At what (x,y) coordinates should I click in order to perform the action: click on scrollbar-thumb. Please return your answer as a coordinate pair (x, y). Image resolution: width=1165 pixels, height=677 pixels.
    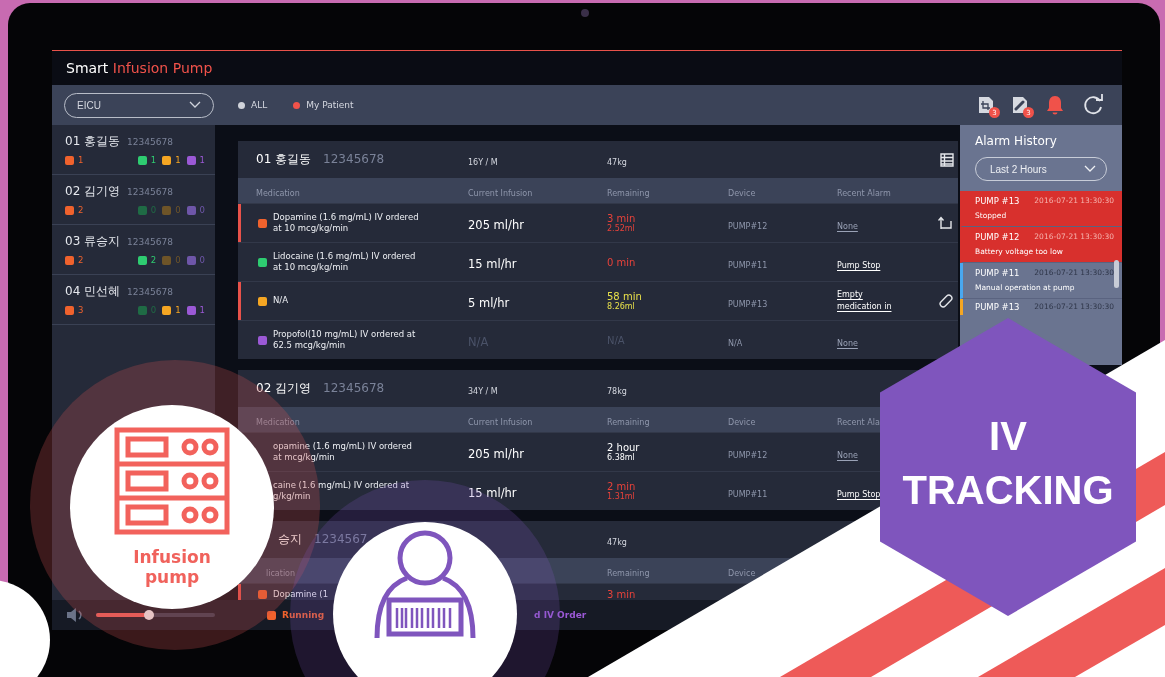
    Looking at the image, I should click on (1116, 274).